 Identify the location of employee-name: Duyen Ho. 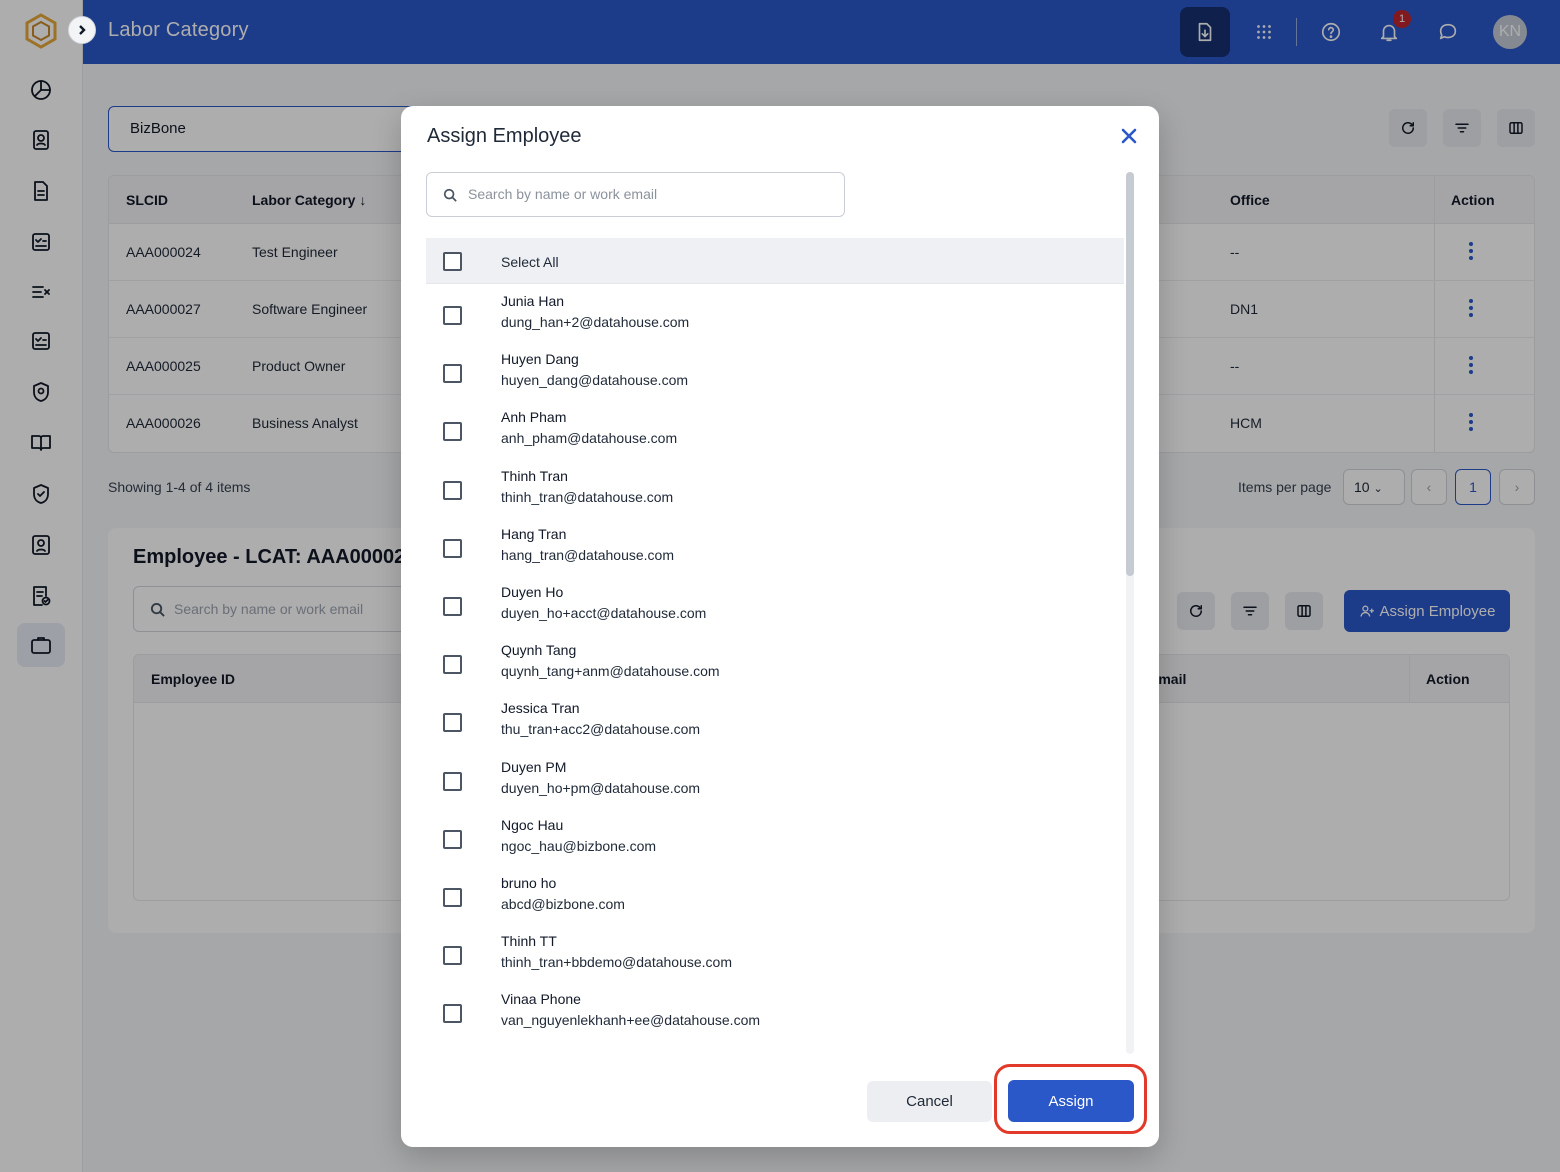
(532, 592).